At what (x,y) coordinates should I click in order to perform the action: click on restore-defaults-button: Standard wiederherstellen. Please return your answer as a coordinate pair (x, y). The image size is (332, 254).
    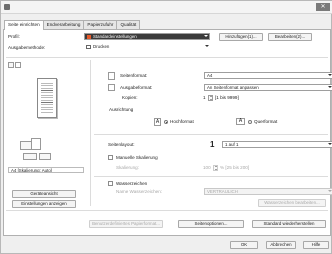
    Looking at the image, I should click on (289, 224).